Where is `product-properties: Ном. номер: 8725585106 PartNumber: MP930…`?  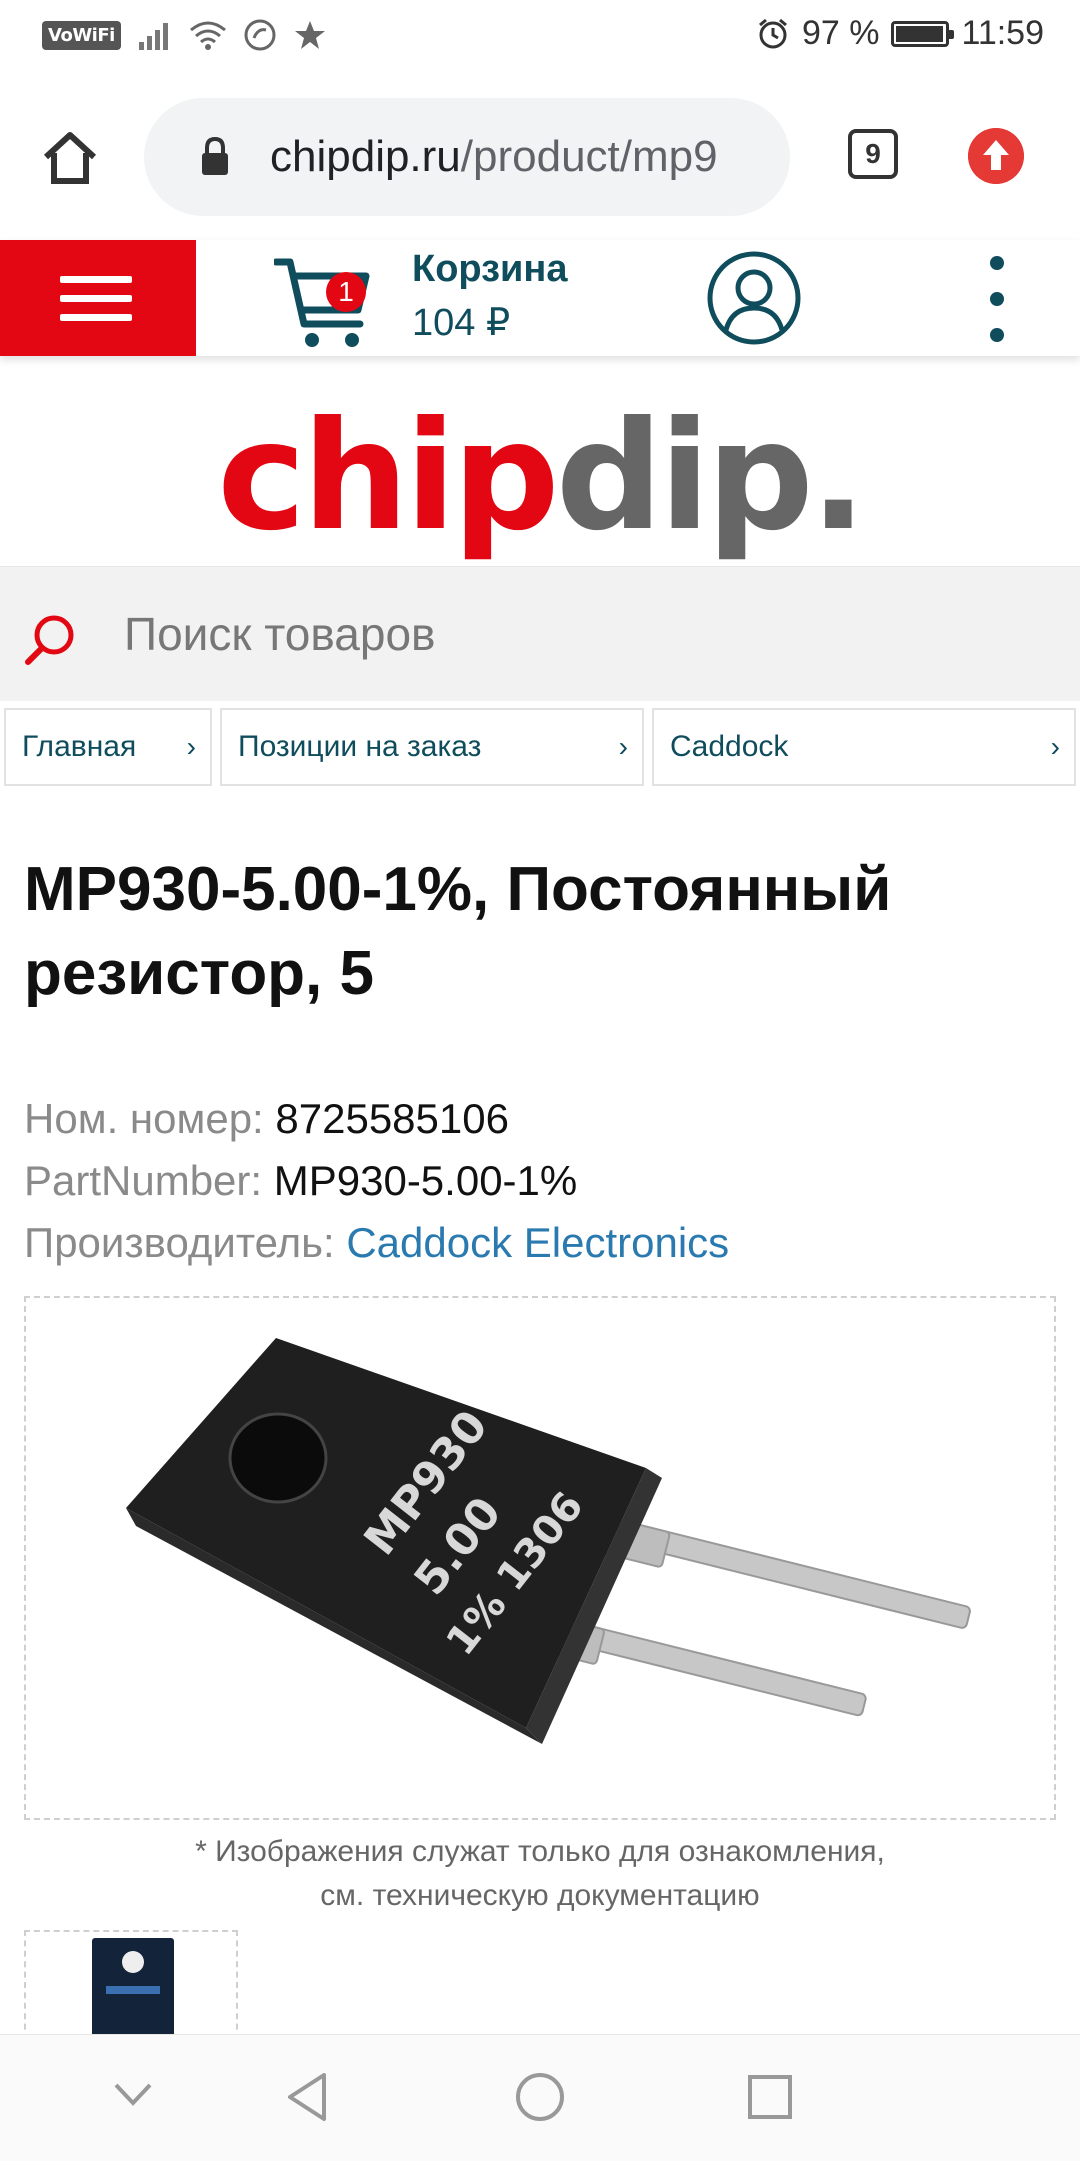
product-properties: Ном. номер: 8725585106 PartNumber: MP930… is located at coordinates (376, 1181).